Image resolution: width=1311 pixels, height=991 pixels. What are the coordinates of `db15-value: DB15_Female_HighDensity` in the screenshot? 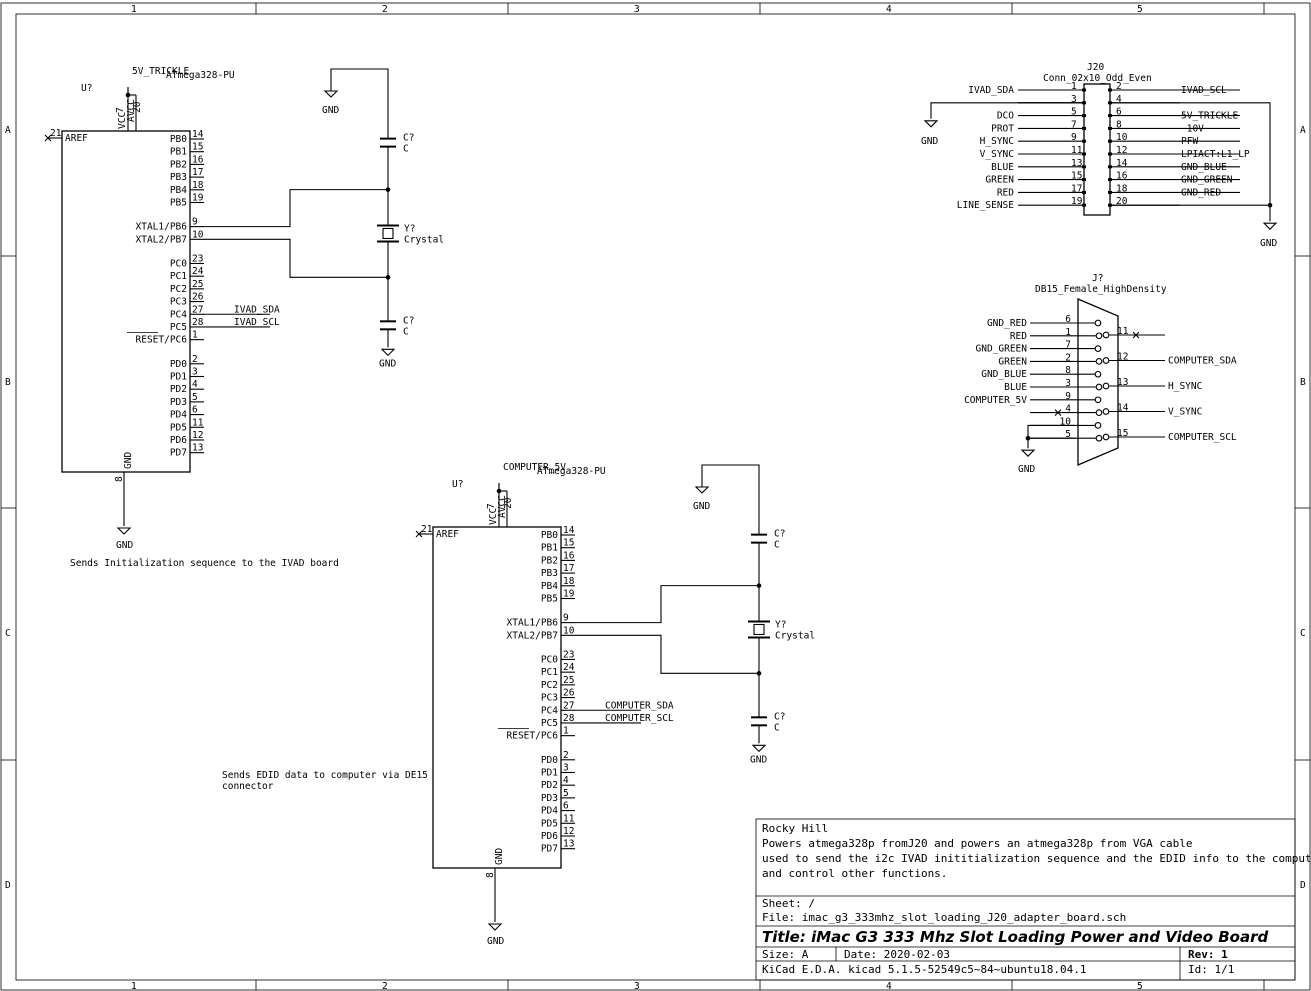 It's located at (1101, 289).